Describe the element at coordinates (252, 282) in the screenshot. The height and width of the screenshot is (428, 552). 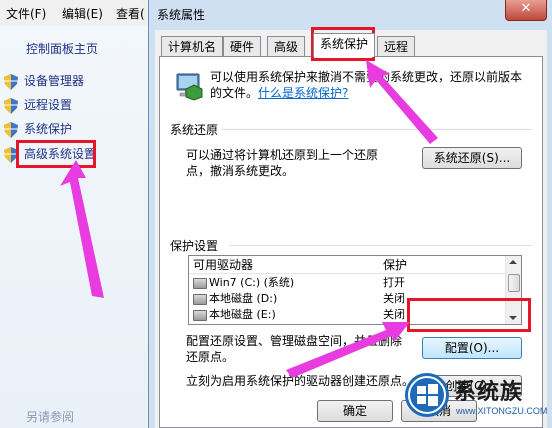
I see `drive-name: Win7 (C:) (系统)` at that location.